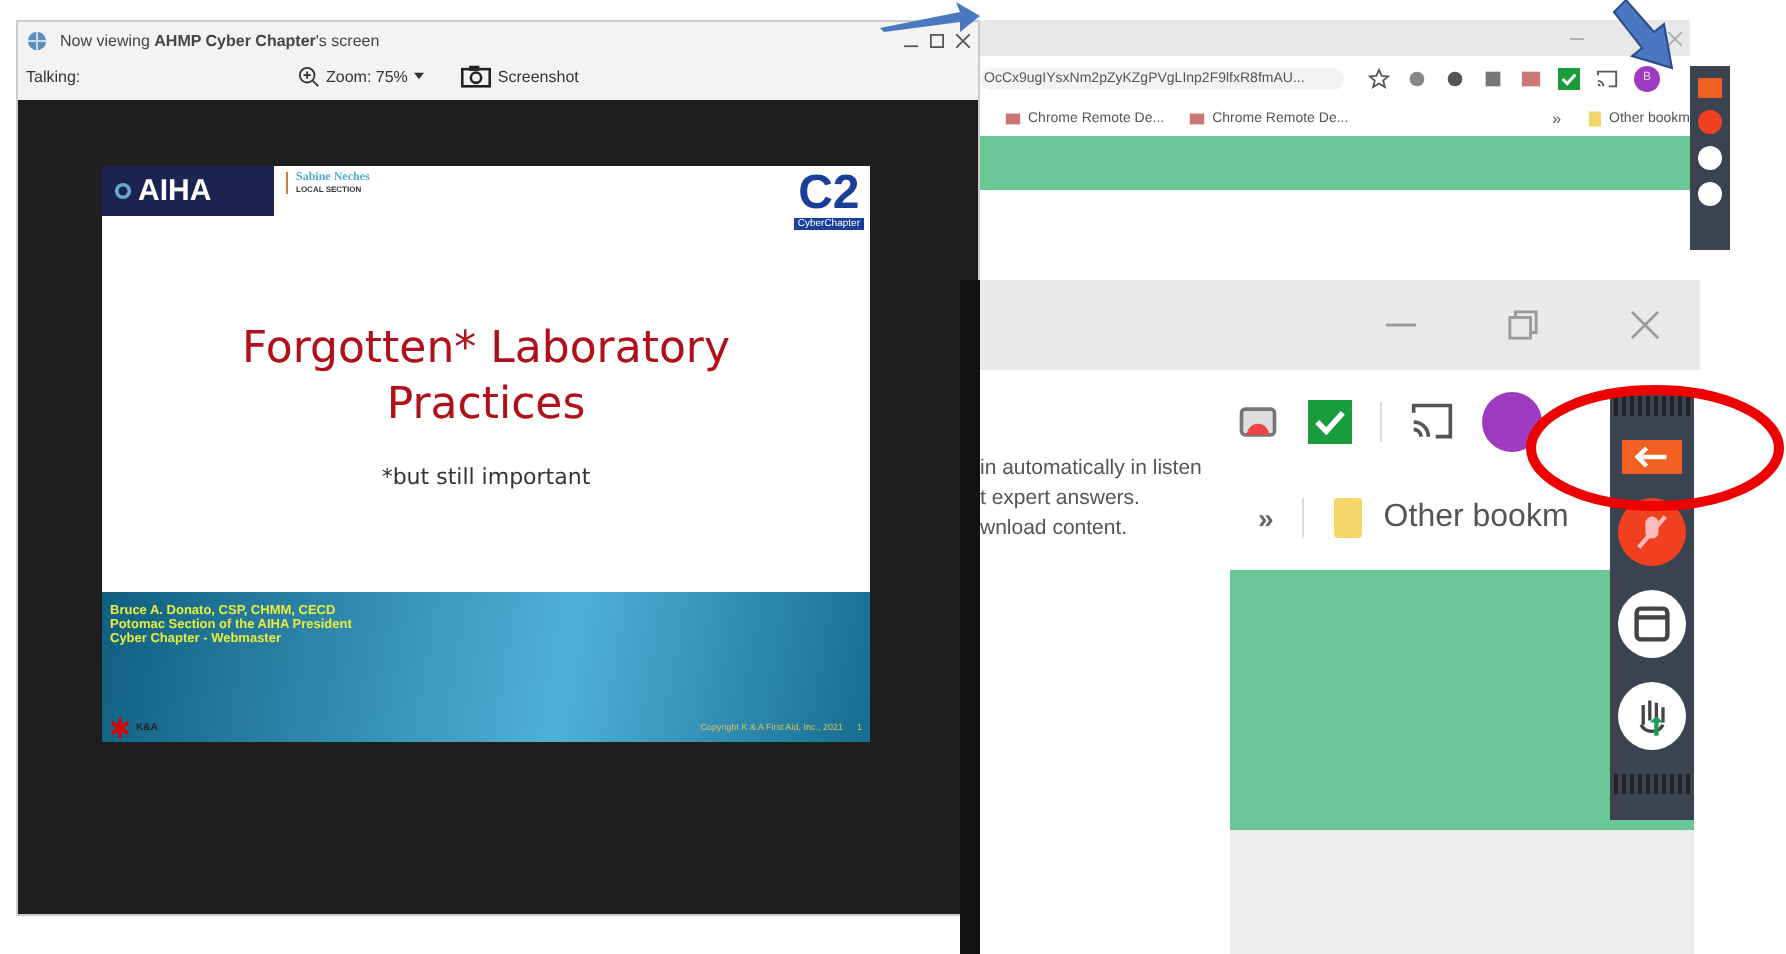  Describe the element at coordinates (1652, 624) in the screenshot. I see `window-button` at that location.